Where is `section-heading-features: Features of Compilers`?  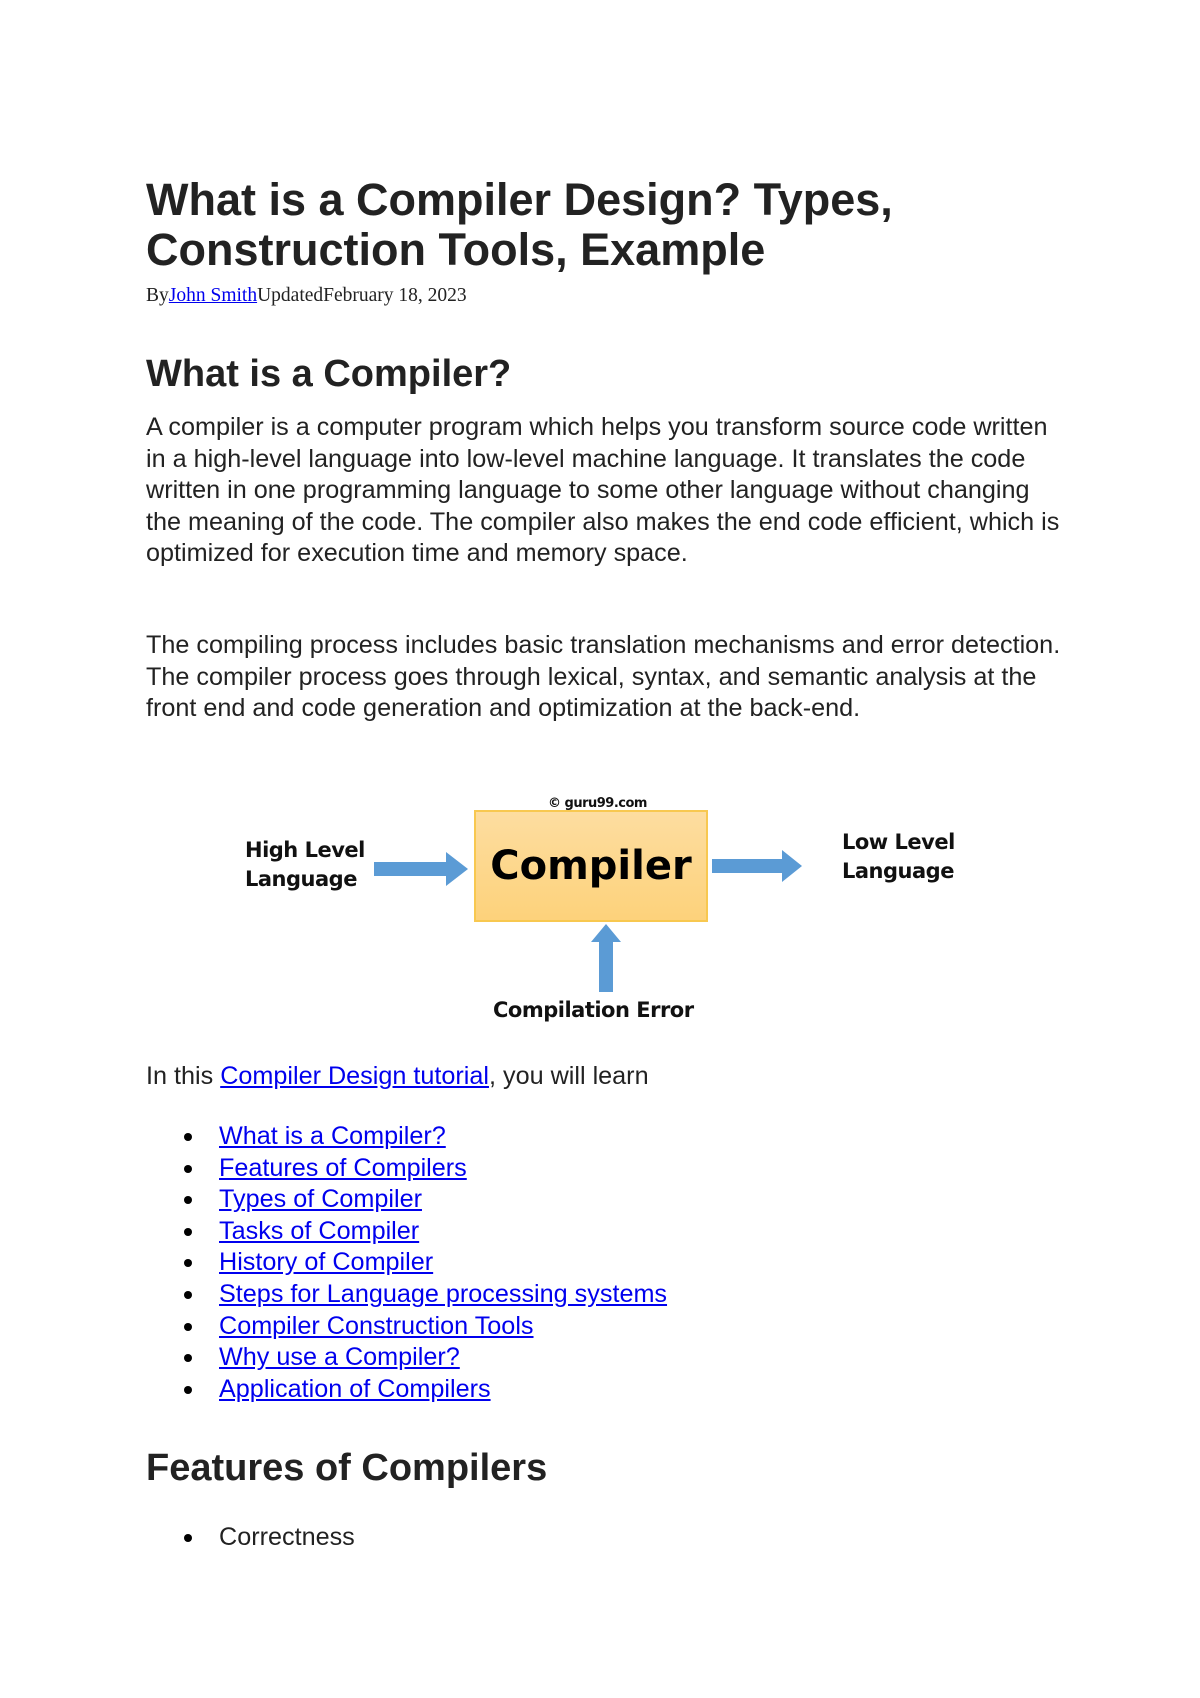
section-heading-features: Features of Compilers is located at coordinates (347, 1468).